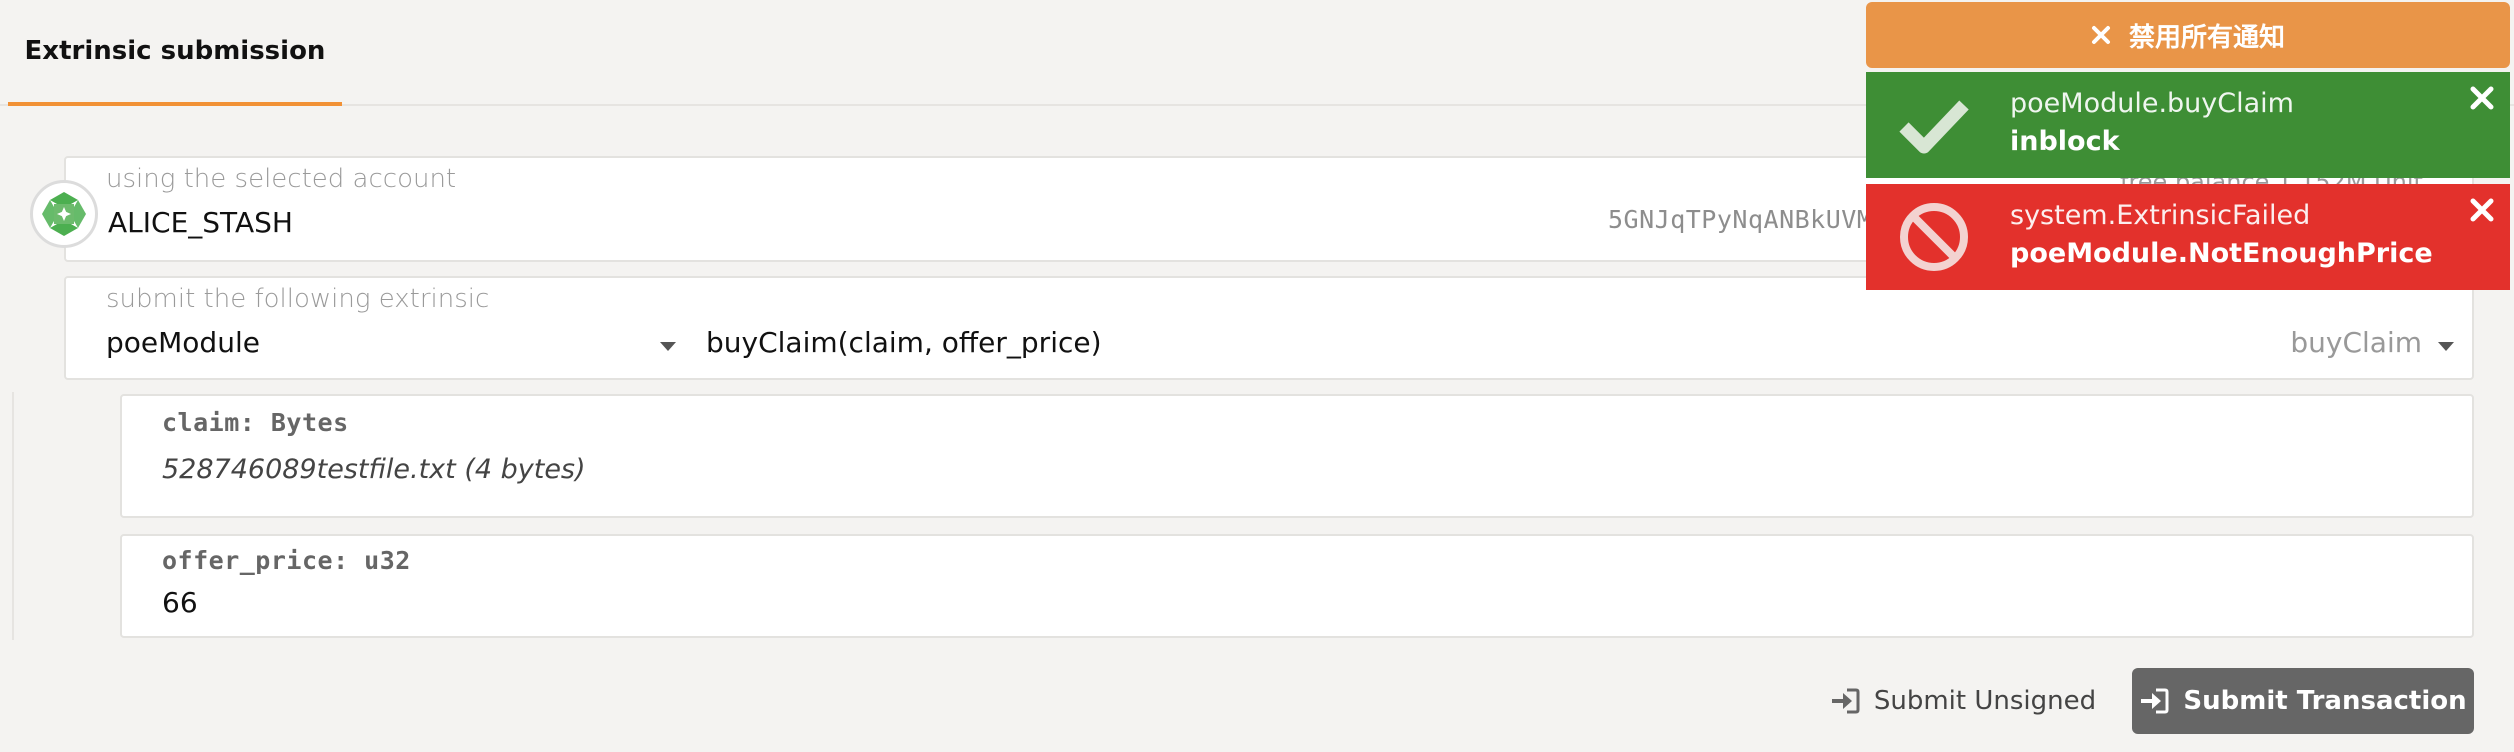 The image size is (2514, 752). What do you see at coordinates (2206, 37) in the screenshot?
I see `dismiss-all-label: 禁用所有通知` at bounding box center [2206, 37].